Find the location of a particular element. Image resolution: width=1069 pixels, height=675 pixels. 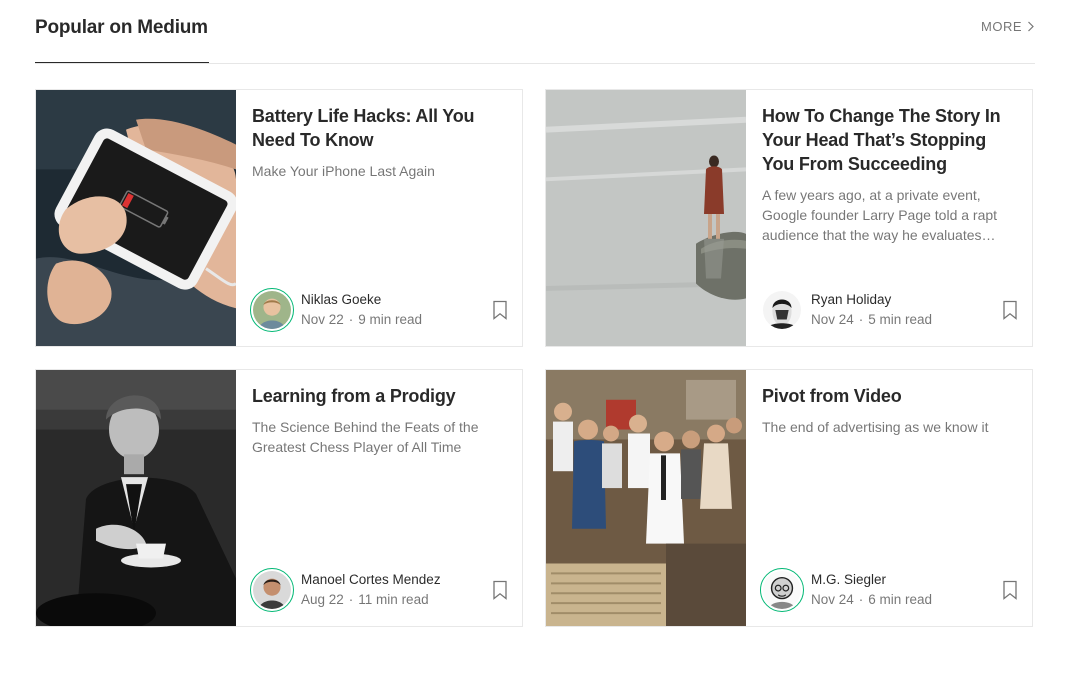

post-meta: Nov 24 · 5 min read is located at coordinates (872, 319).